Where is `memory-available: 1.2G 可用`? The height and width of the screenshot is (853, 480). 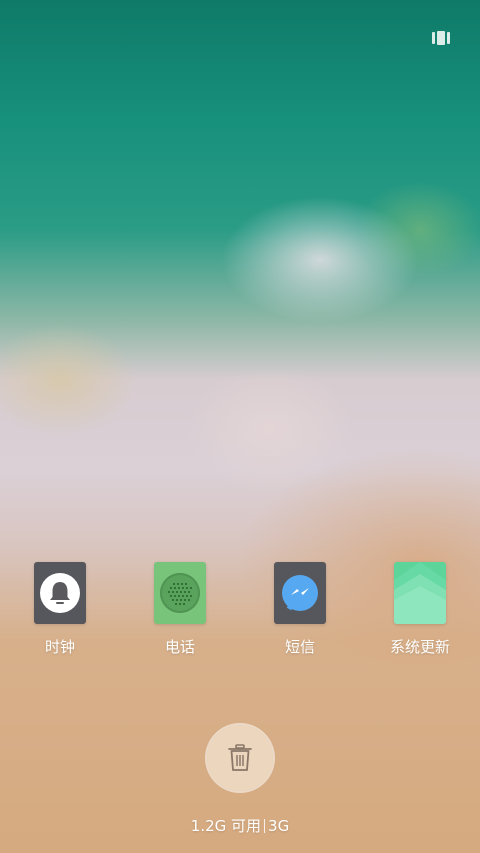 memory-available: 1.2G 可用 is located at coordinates (226, 826).